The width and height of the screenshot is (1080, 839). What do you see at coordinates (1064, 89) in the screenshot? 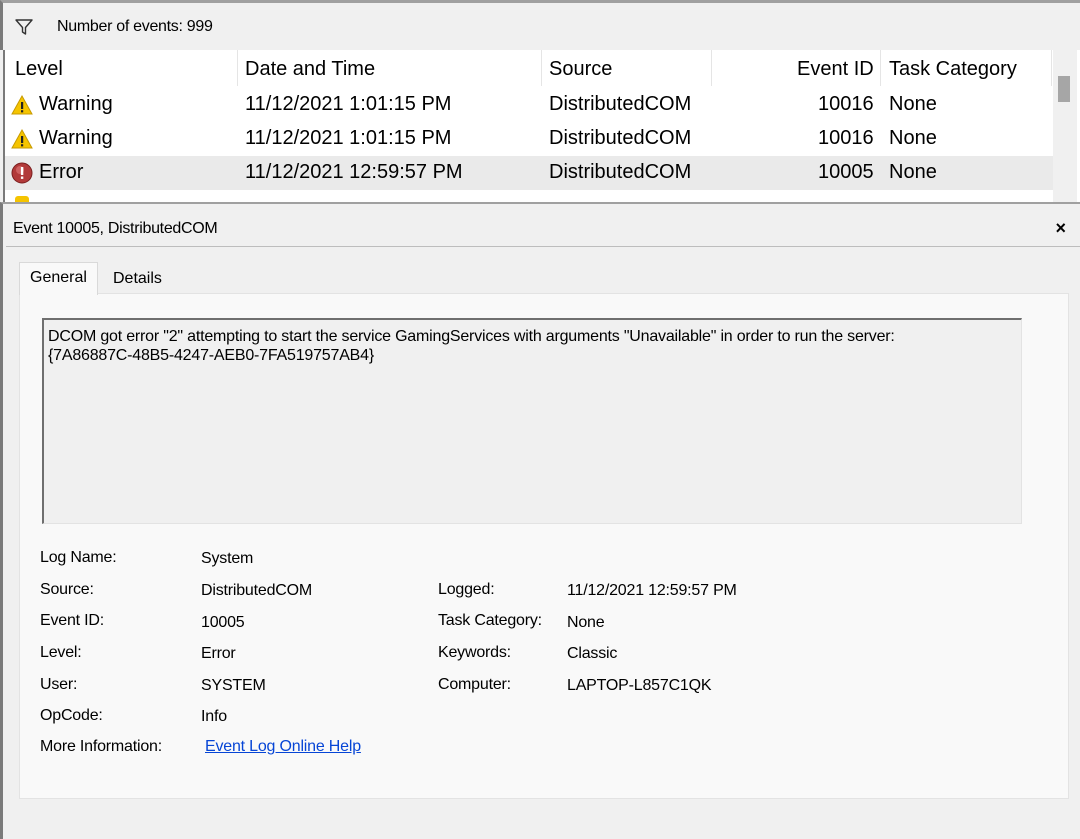
I see `scrollbar-thumb` at bounding box center [1064, 89].